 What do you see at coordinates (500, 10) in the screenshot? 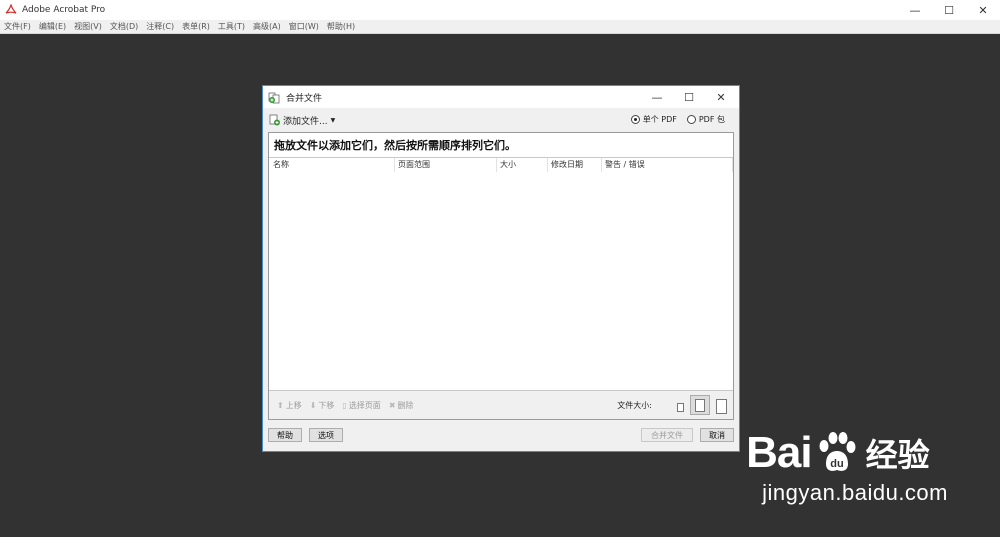
I see `app-titlebar: Adobe Acrobat Pro — ☐ ✕` at bounding box center [500, 10].